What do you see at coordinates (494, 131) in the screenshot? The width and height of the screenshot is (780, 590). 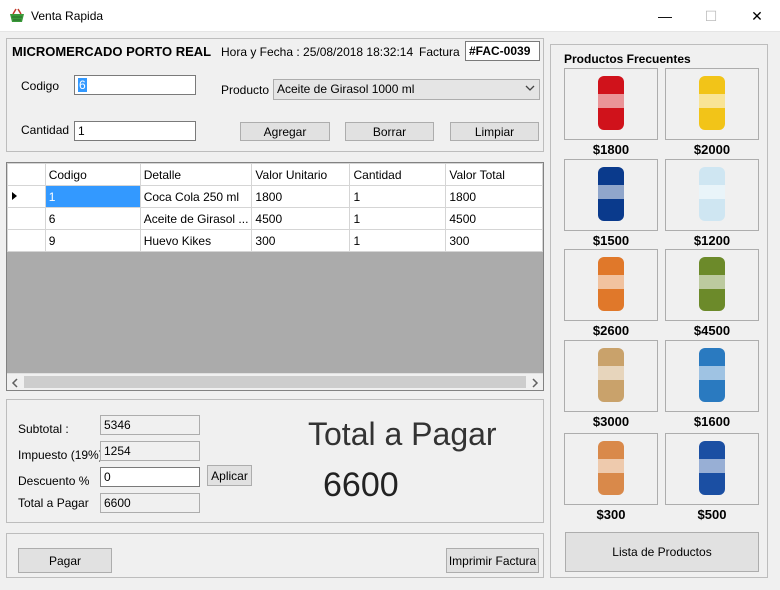 I see `limpiar-button: Limpiar` at bounding box center [494, 131].